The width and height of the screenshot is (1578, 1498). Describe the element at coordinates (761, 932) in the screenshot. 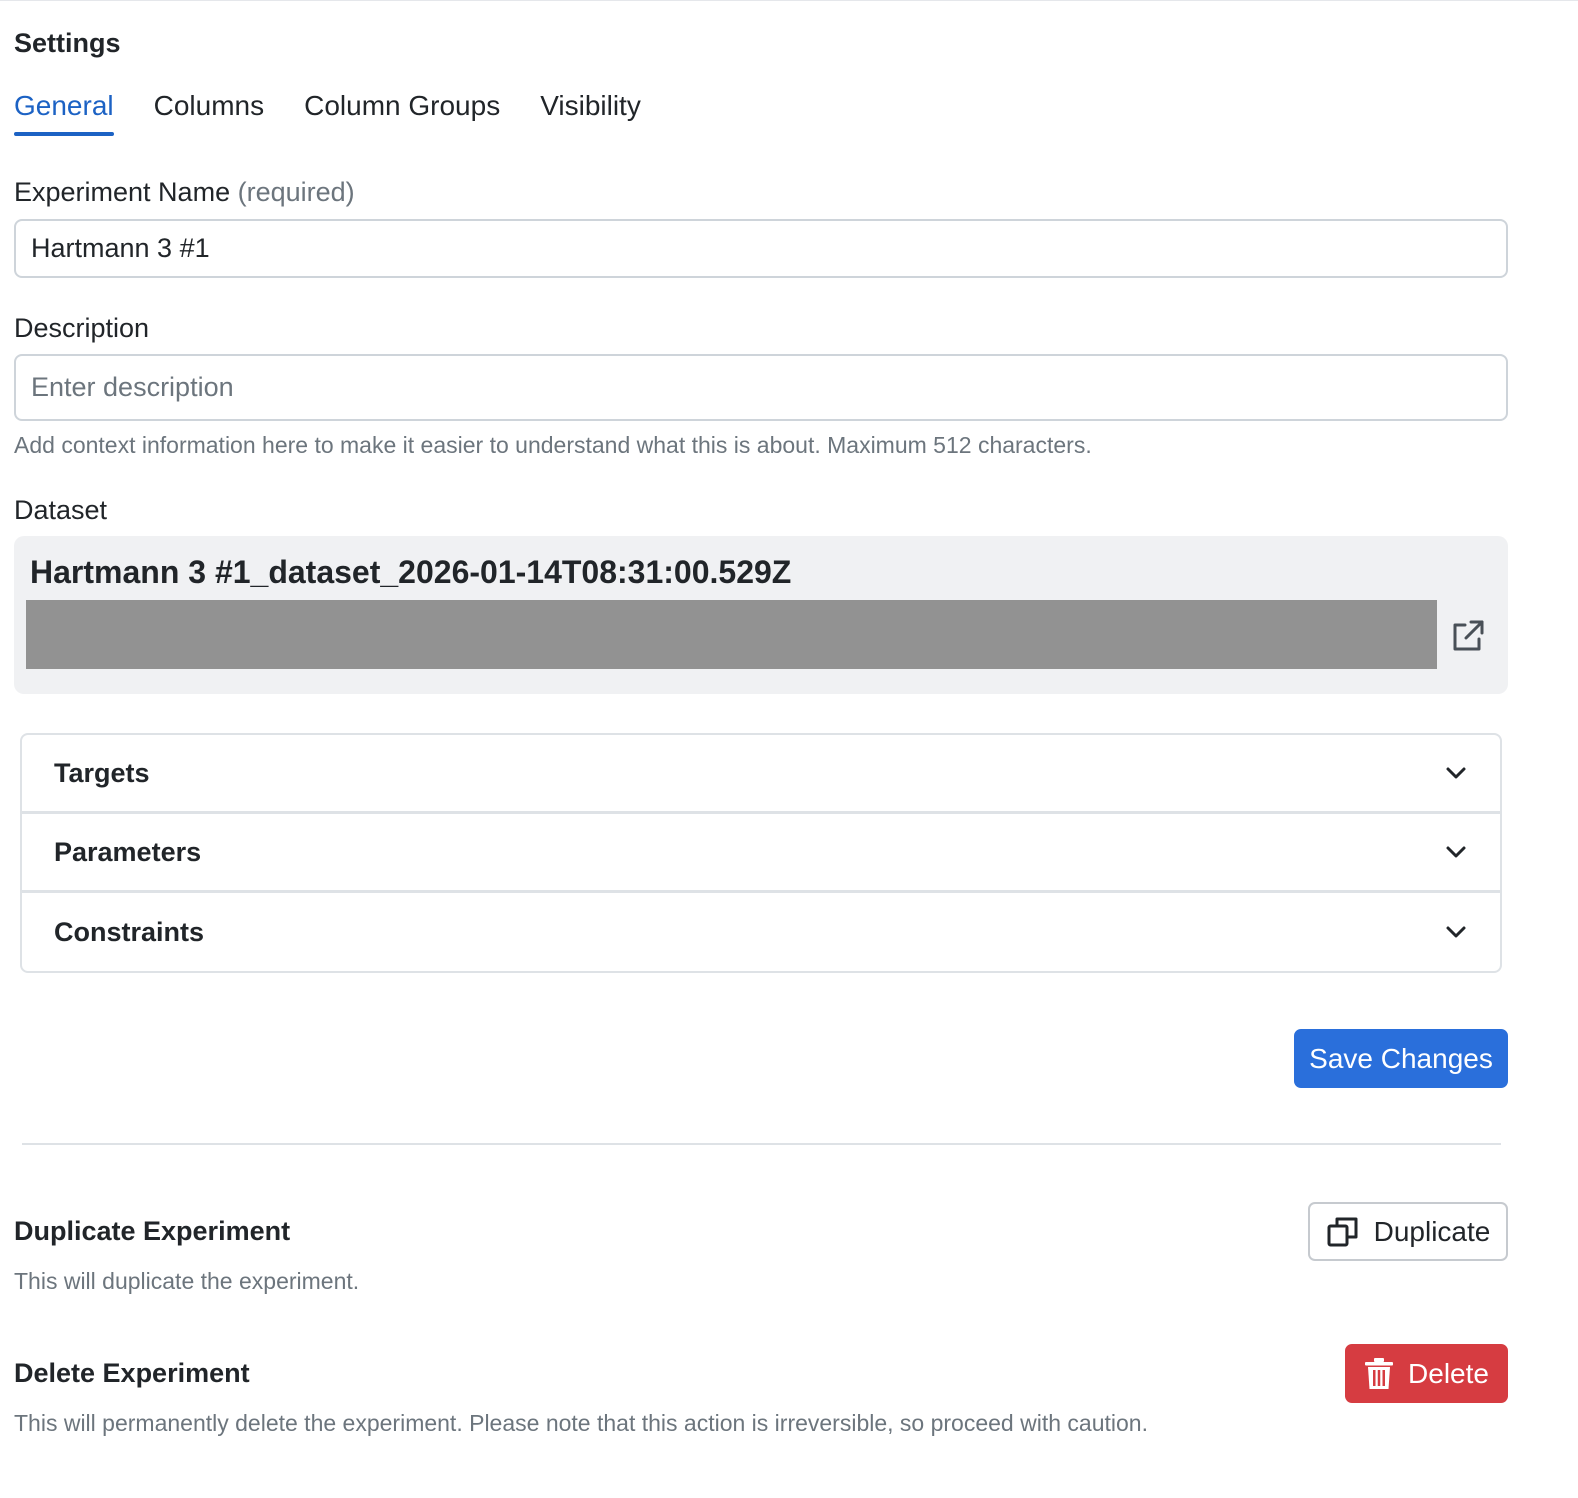

I see `accordion-constraints: Constraints` at that location.